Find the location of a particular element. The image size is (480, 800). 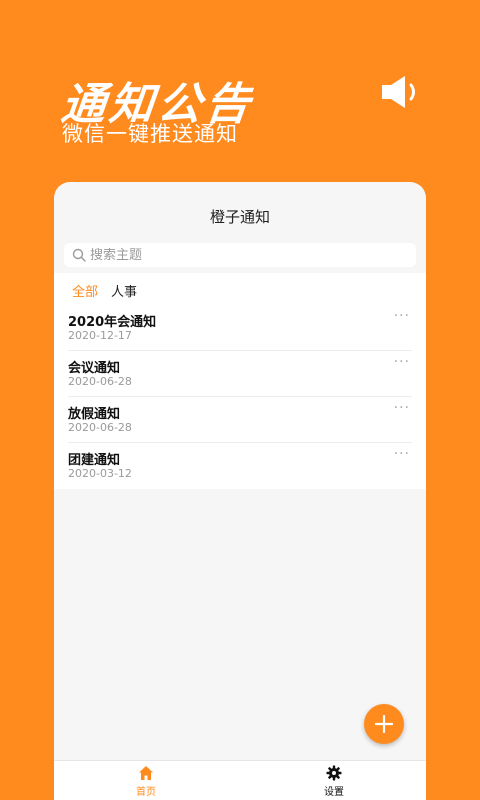

bottom-tab-bar: 首页 设置 is located at coordinates (240, 780).